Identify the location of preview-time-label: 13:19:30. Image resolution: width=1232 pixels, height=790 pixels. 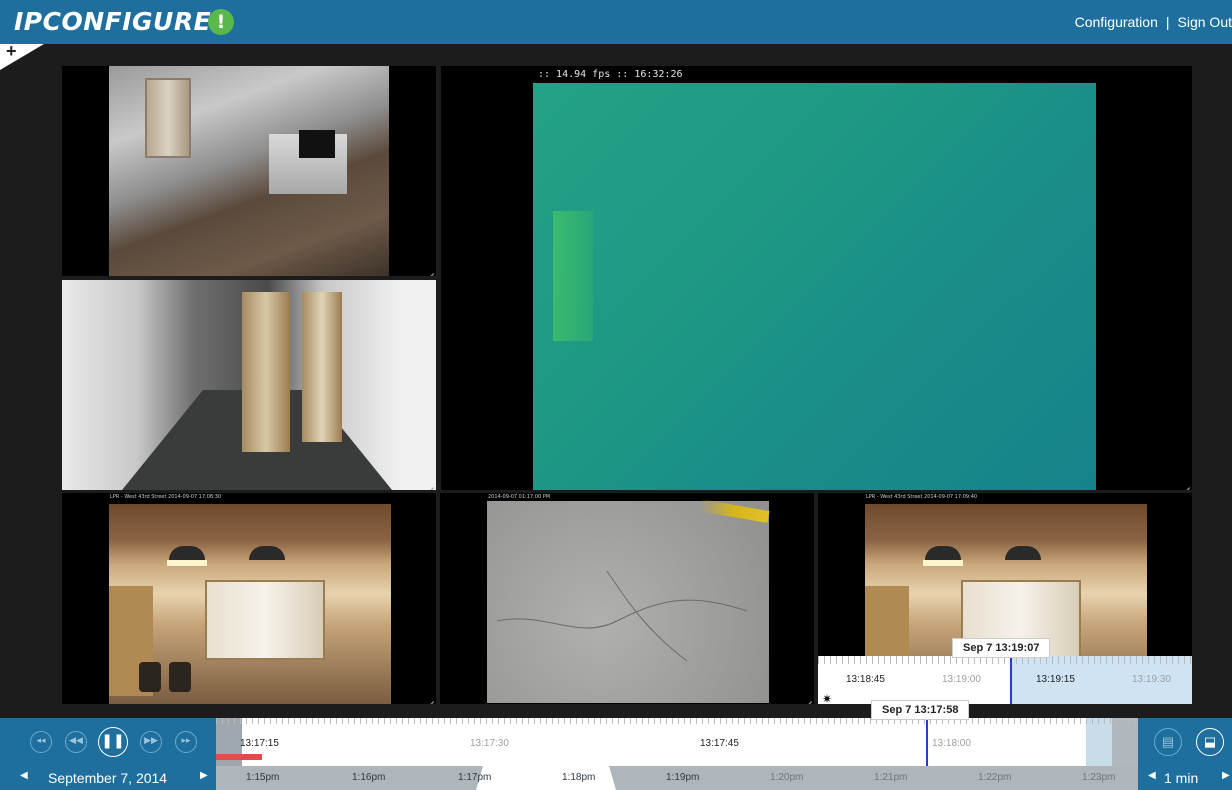
(1151, 679).